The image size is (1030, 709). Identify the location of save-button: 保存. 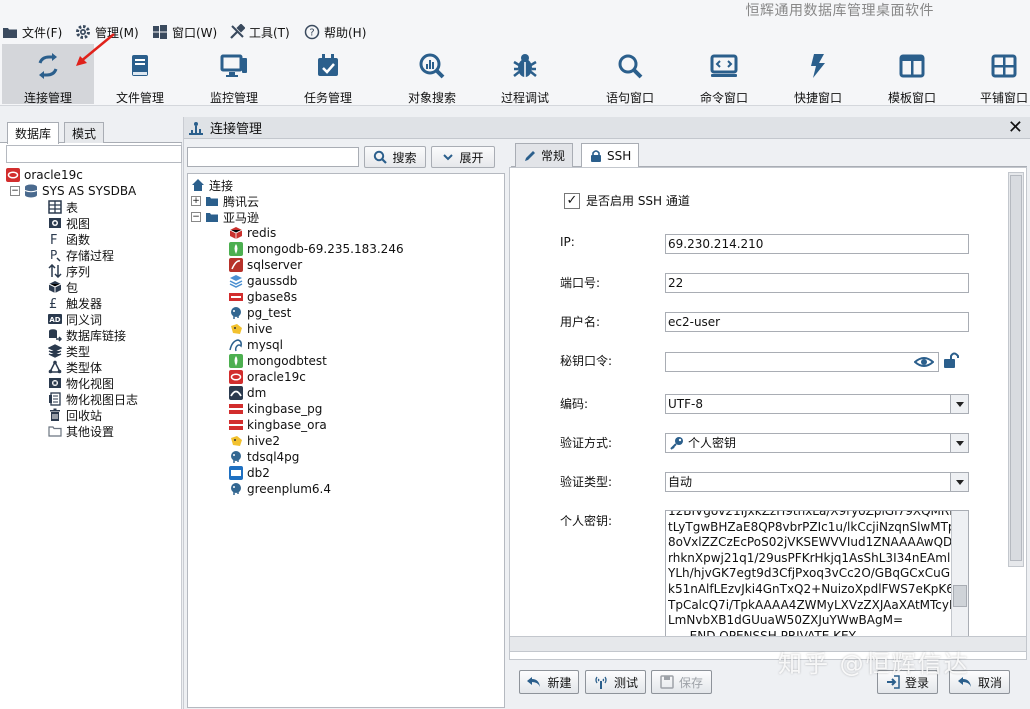
(681, 682).